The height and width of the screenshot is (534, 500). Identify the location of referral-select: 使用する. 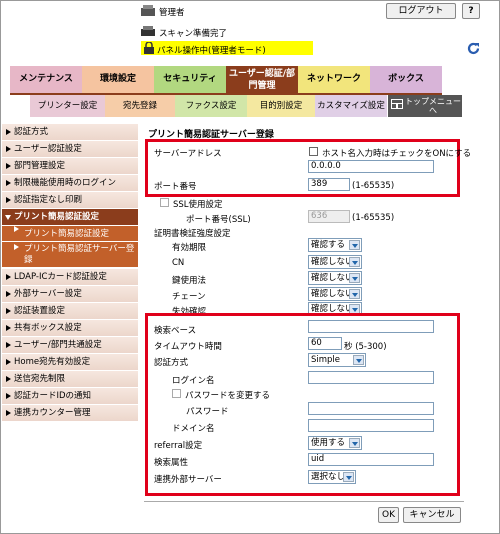
(335, 443).